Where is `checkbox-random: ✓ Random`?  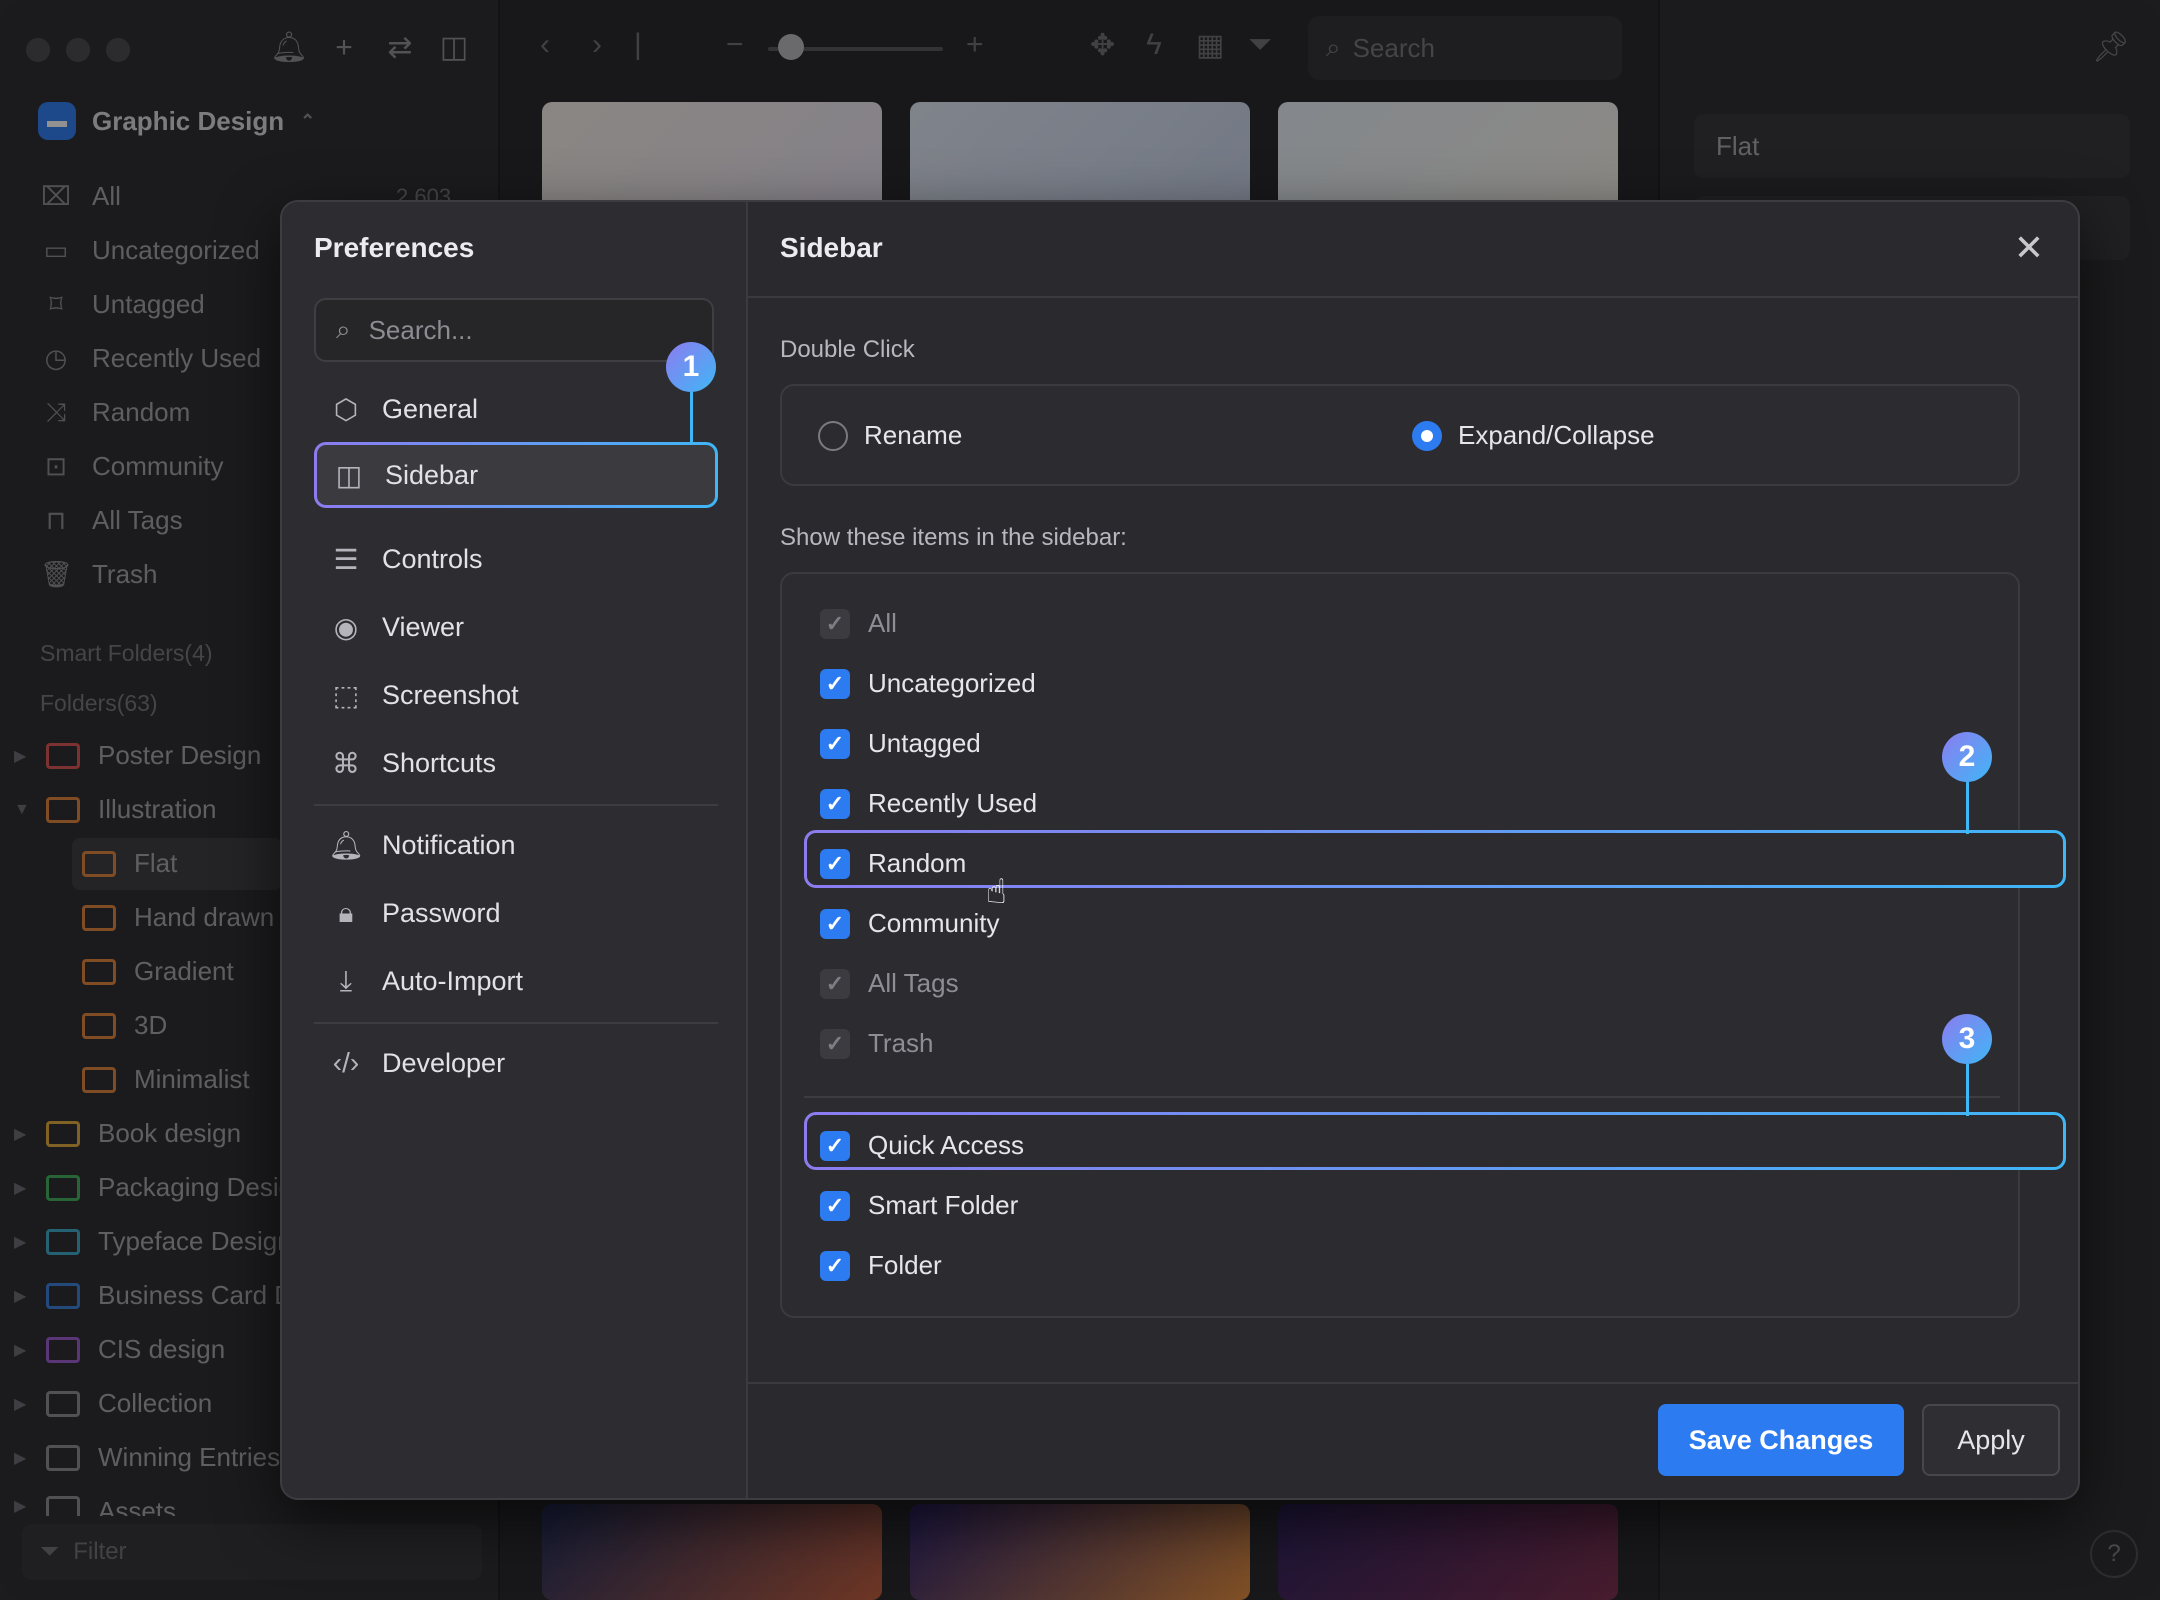
checkbox-random: ✓ Random is located at coordinates (893, 863).